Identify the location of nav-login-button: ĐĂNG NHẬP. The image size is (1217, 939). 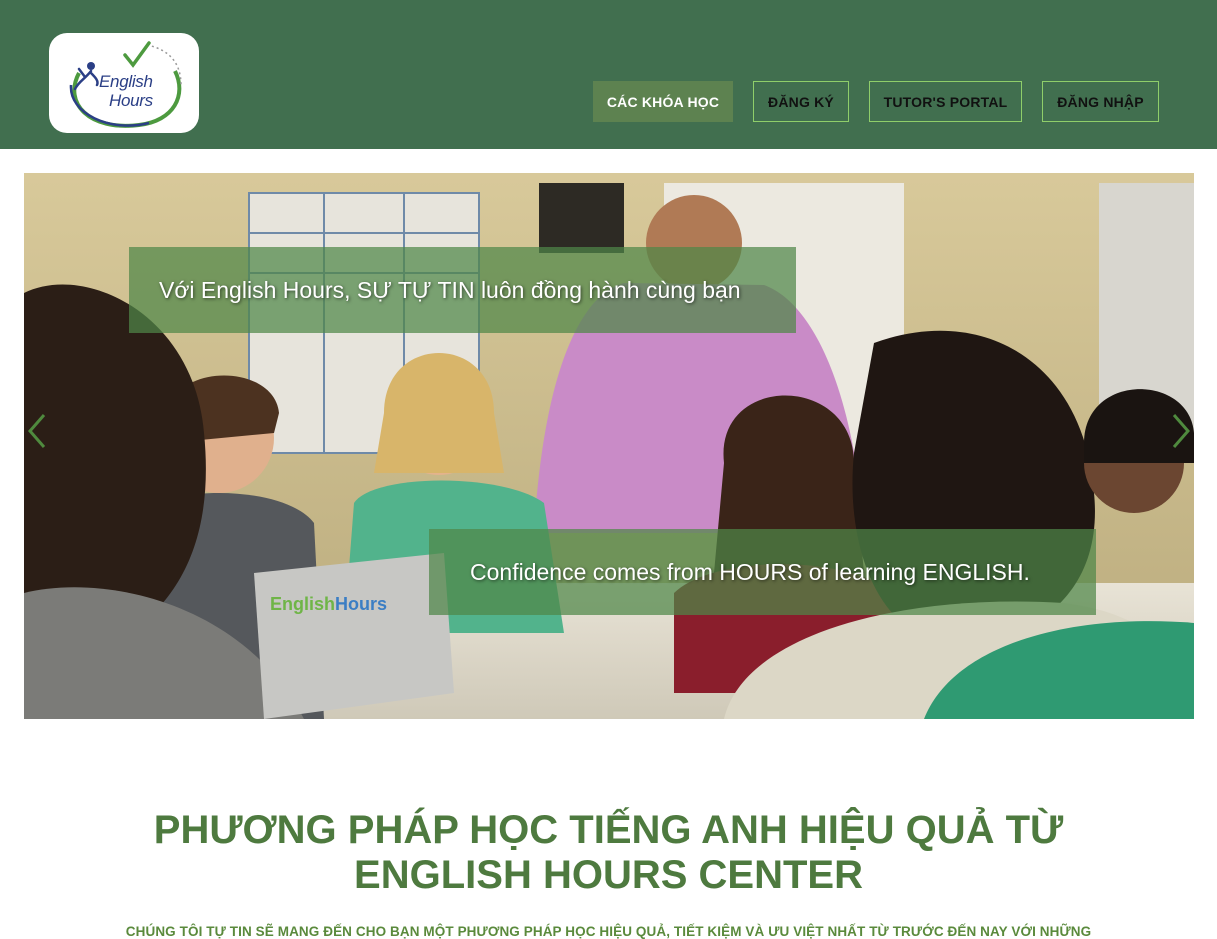
(1100, 101).